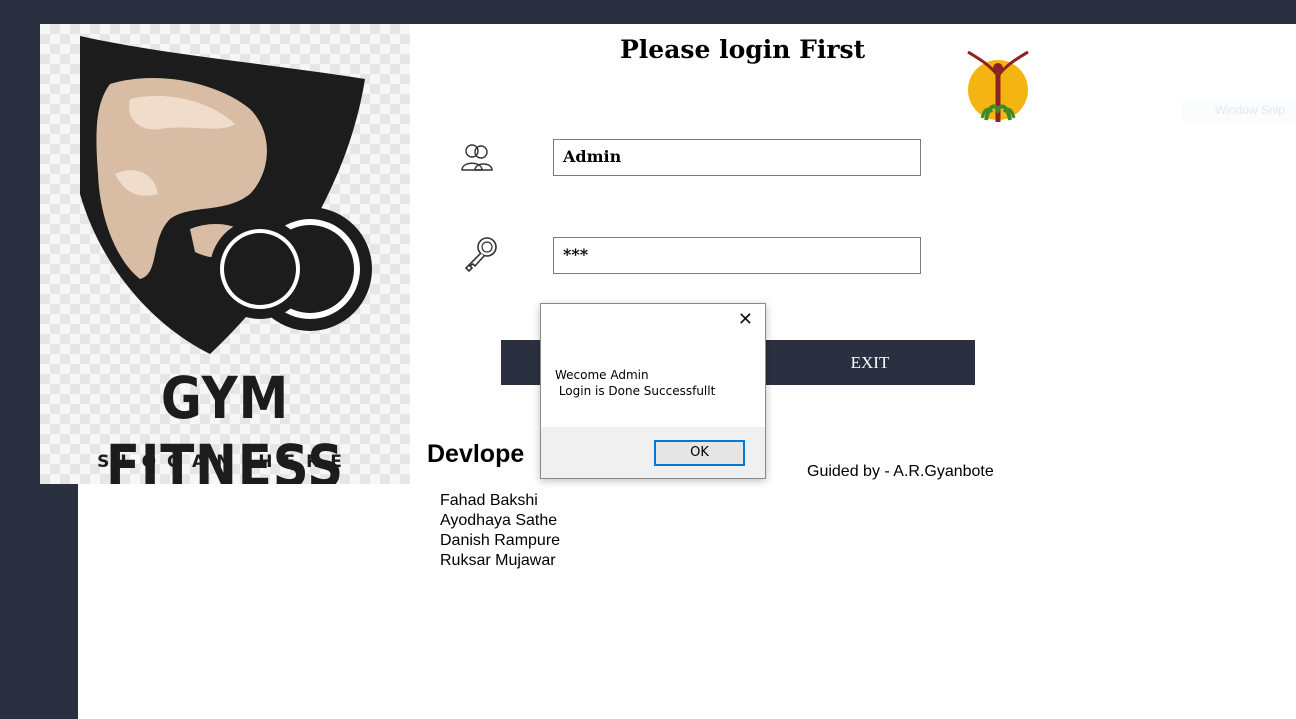 The height and width of the screenshot is (719, 1296). I want to click on muscle-dumbbell-icon, so click(226, 195).